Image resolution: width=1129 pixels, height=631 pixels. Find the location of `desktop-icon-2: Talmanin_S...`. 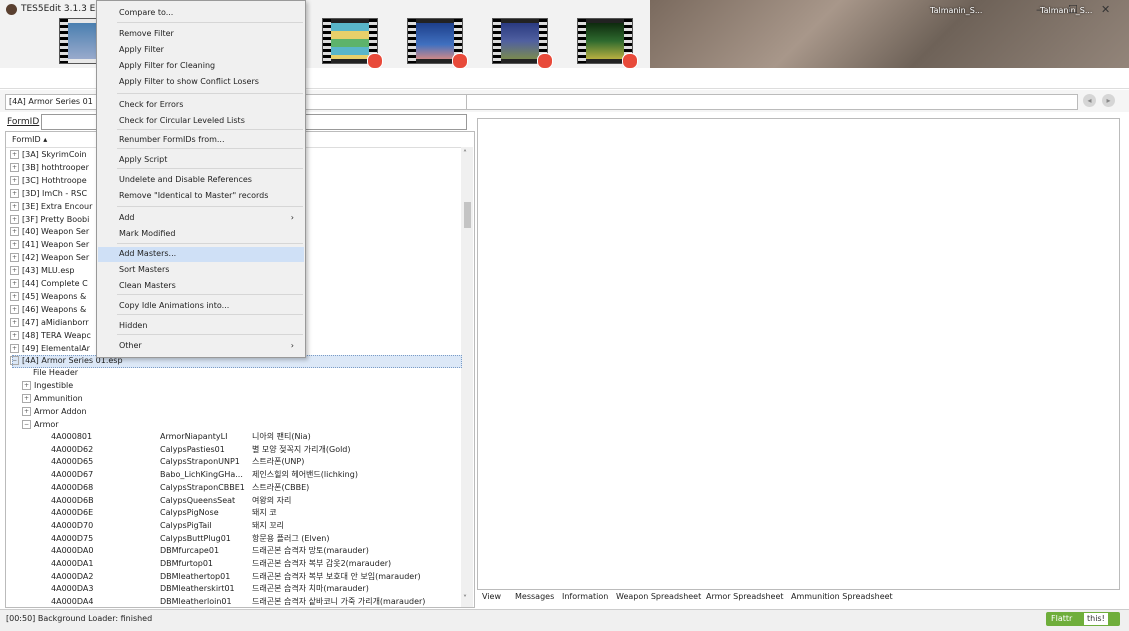

desktop-icon-2: Talmanin_S... is located at coordinates (1066, 10).